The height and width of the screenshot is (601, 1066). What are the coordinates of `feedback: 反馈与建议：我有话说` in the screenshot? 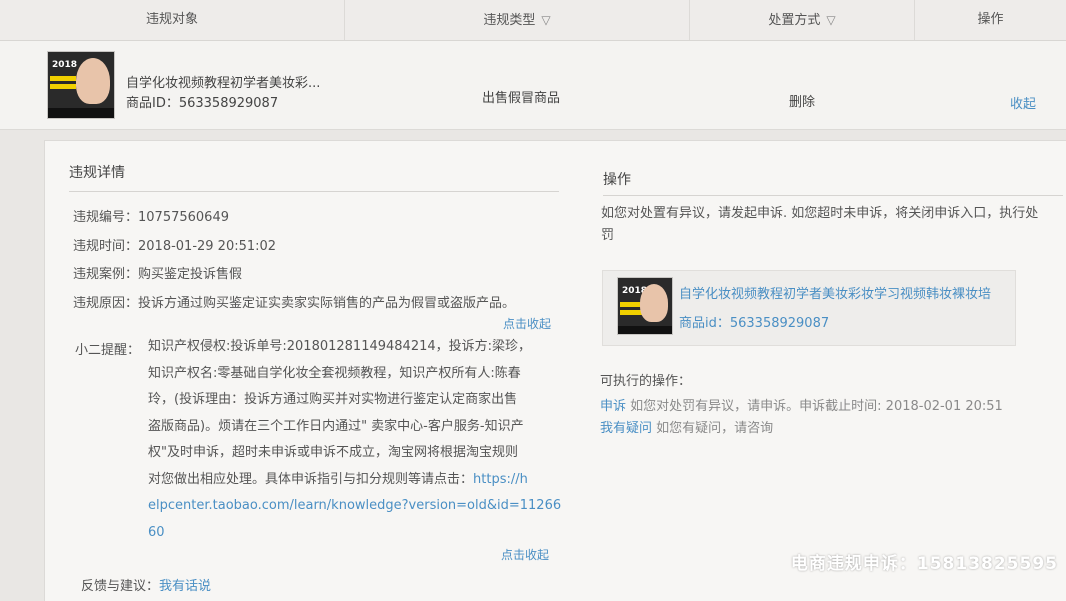 It's located at (146, 584).